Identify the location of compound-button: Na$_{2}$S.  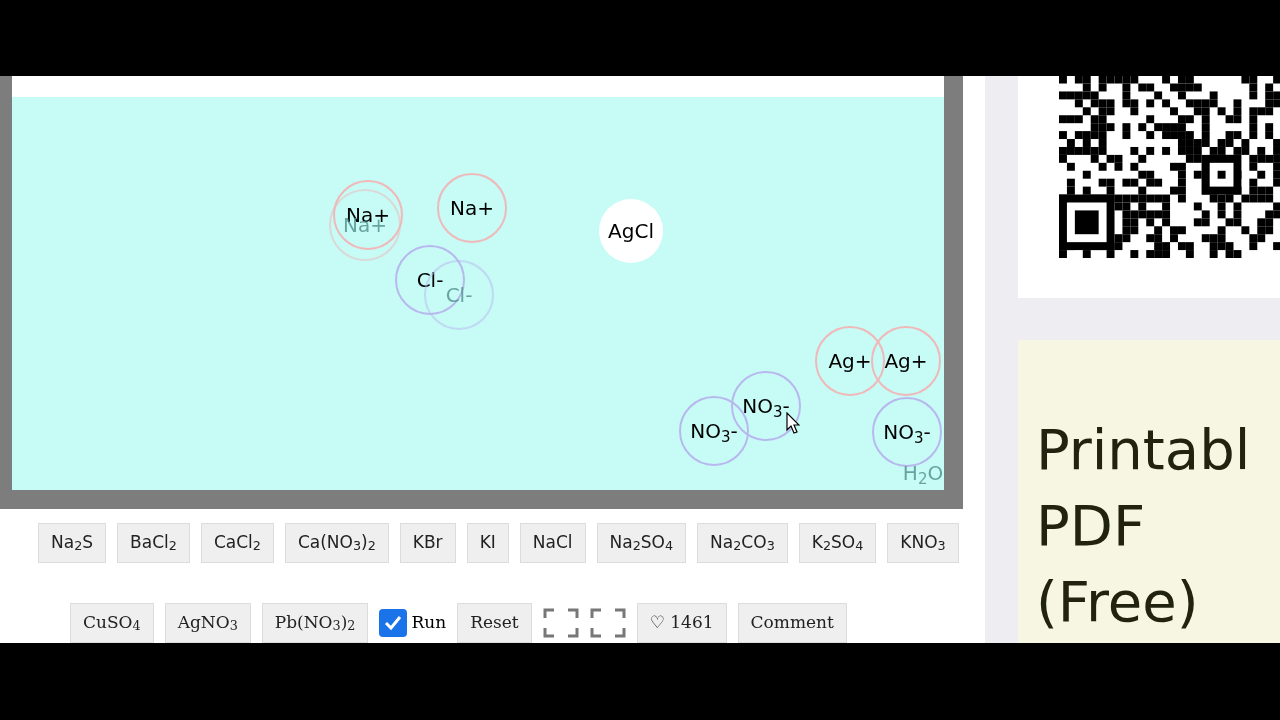
(72, 543).